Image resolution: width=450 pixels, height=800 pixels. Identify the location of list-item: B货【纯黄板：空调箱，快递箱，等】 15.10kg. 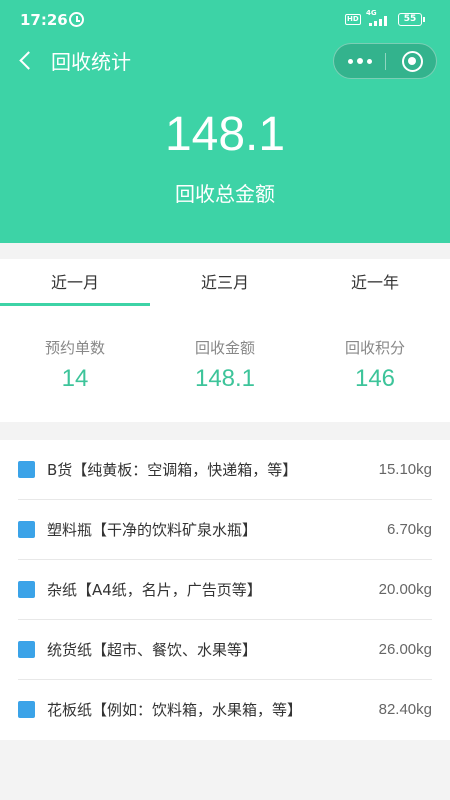
(225, 470).